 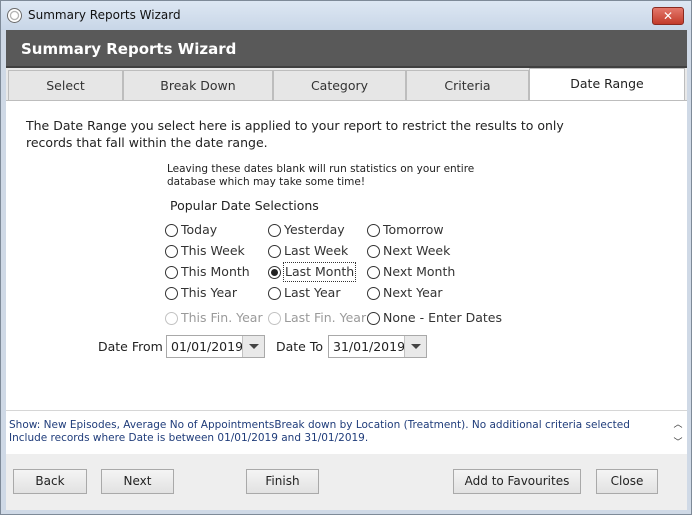 What do you see at coordinates (314, 229) in the screenshot?
I see `radio-label: Yesterday` at bounding box center [314, 229].